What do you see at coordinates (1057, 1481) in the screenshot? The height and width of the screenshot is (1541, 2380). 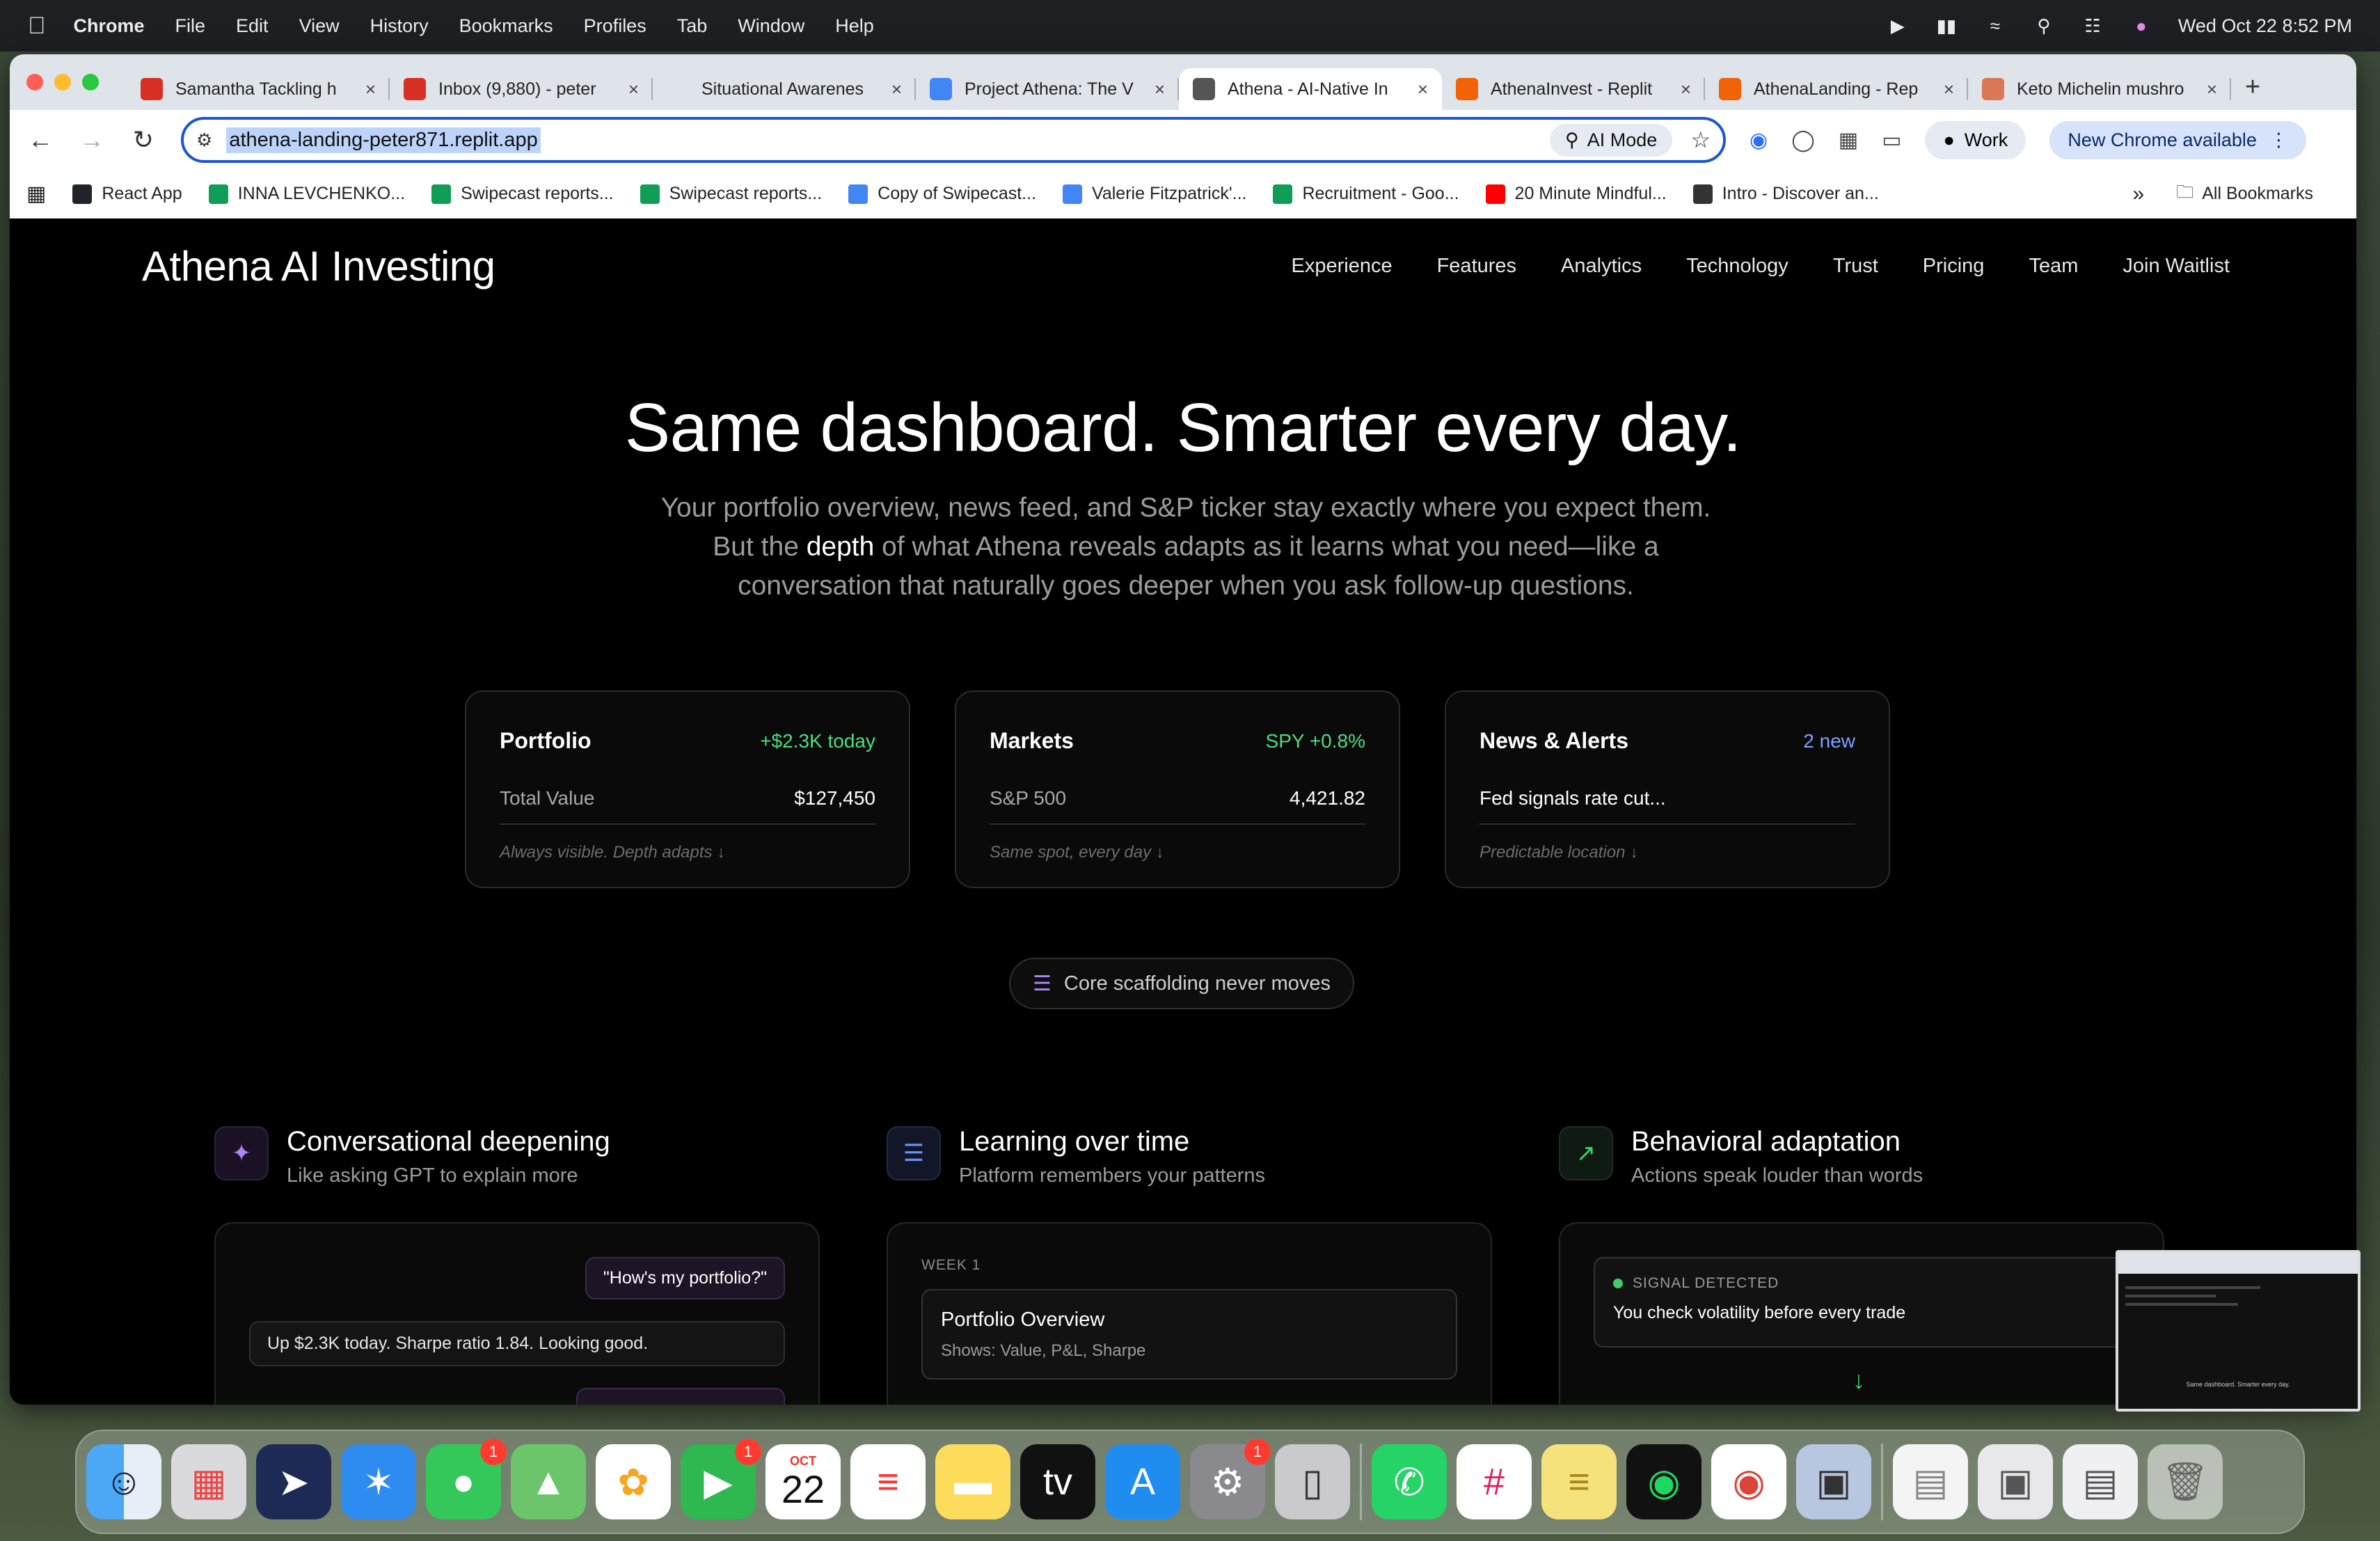 I see `apple-tv-icon: tv` at bounding box center [1057, 1481].